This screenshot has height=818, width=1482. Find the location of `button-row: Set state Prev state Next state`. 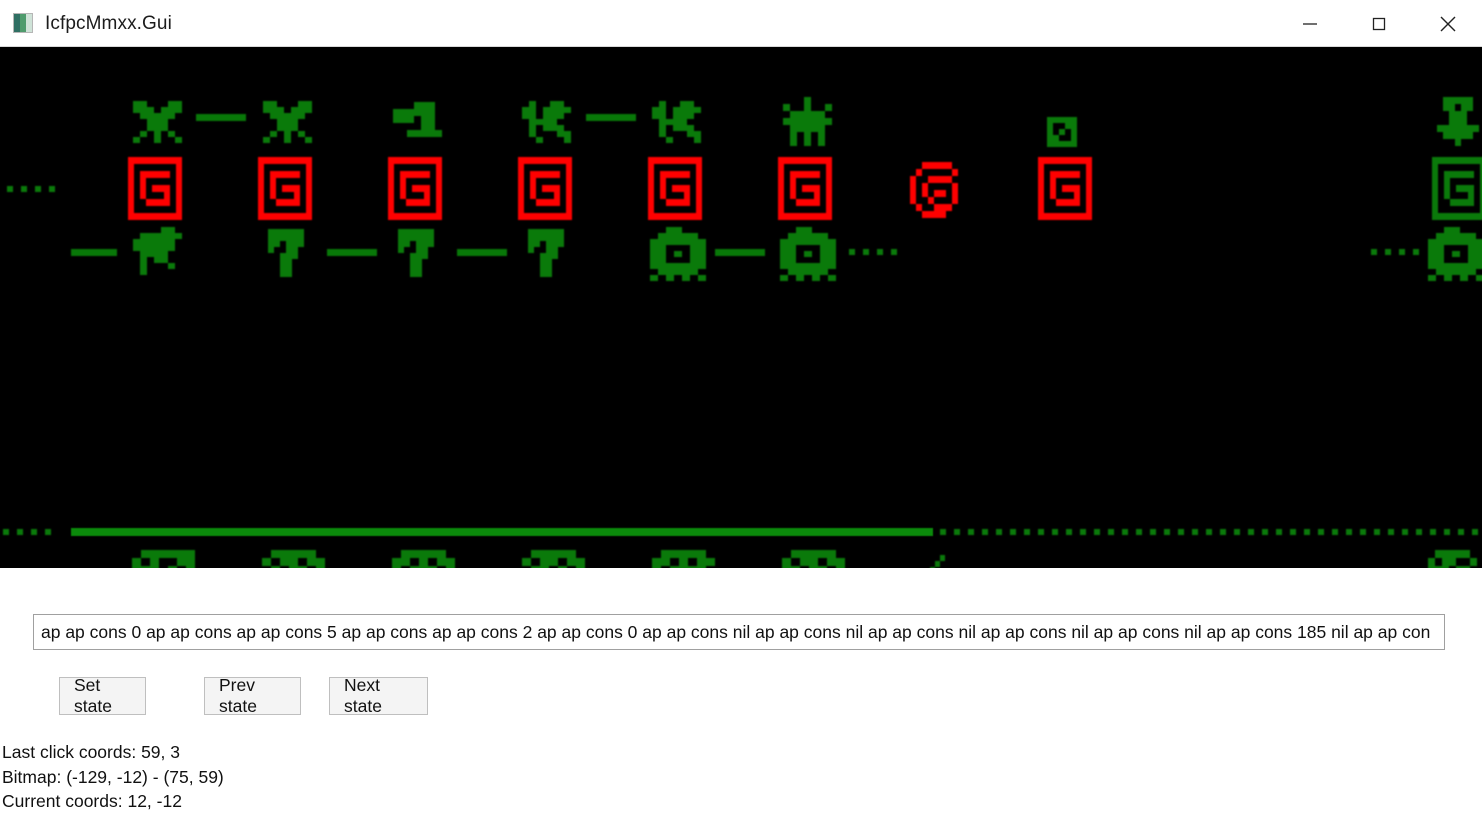

button-row: Set state Prev state Next state is located at coordinates (741, 696).